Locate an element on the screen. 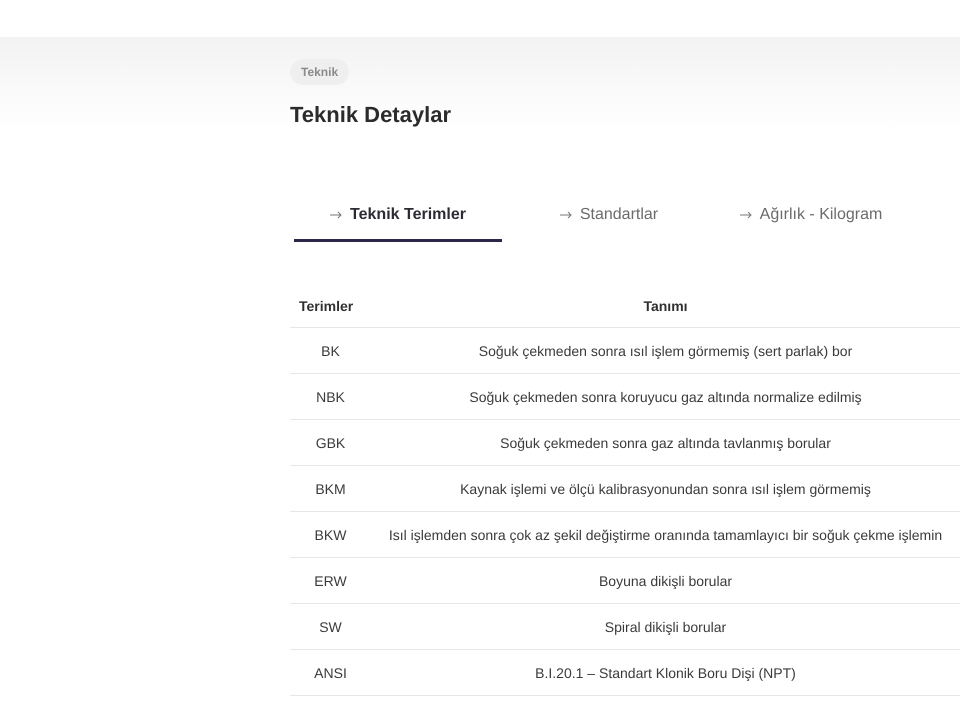 Image resolution: width=960 pixels, height=720 pixels. tab: Teknik Terimler is located at coordinates (398, 220).